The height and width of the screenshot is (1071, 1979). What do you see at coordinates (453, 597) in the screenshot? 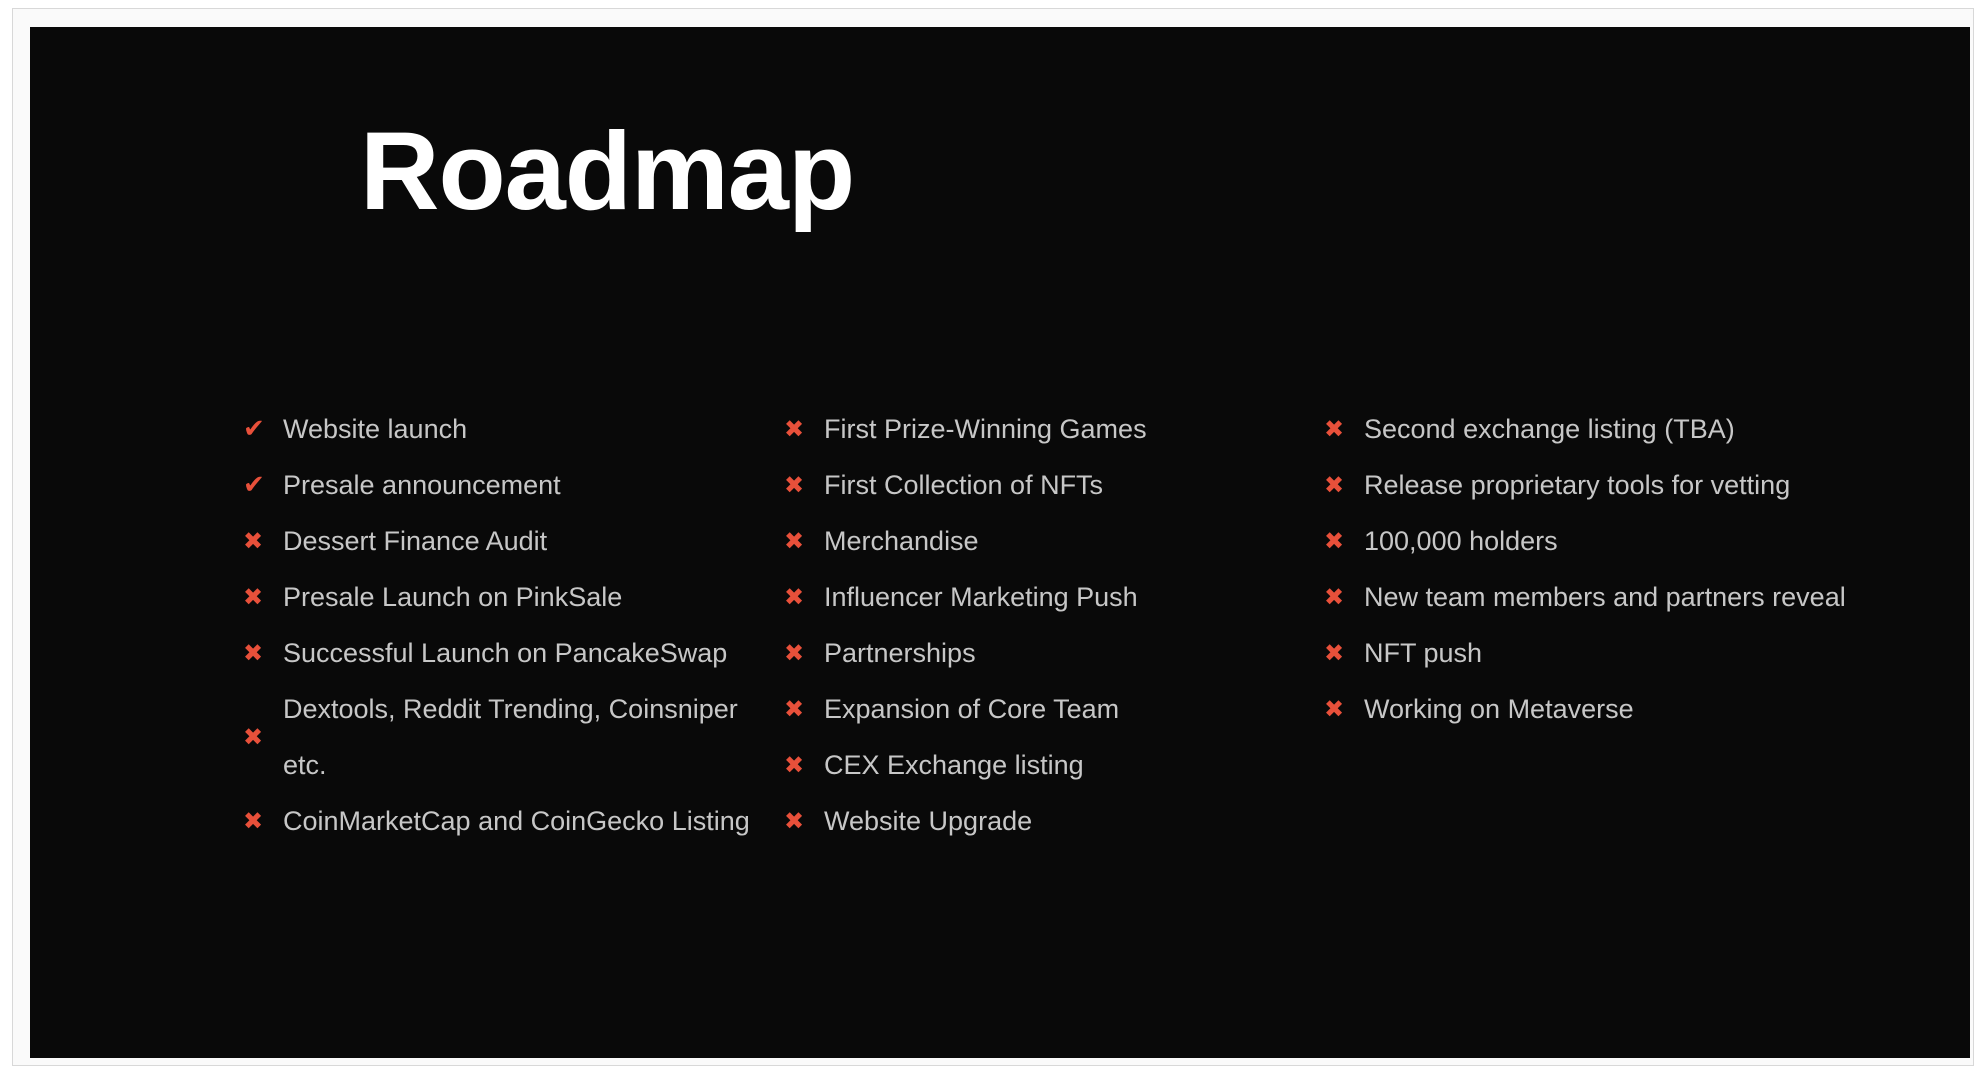
I see `roadmap-item-label: Presale Launch on PinkSale` at bounding box center [453, 597].